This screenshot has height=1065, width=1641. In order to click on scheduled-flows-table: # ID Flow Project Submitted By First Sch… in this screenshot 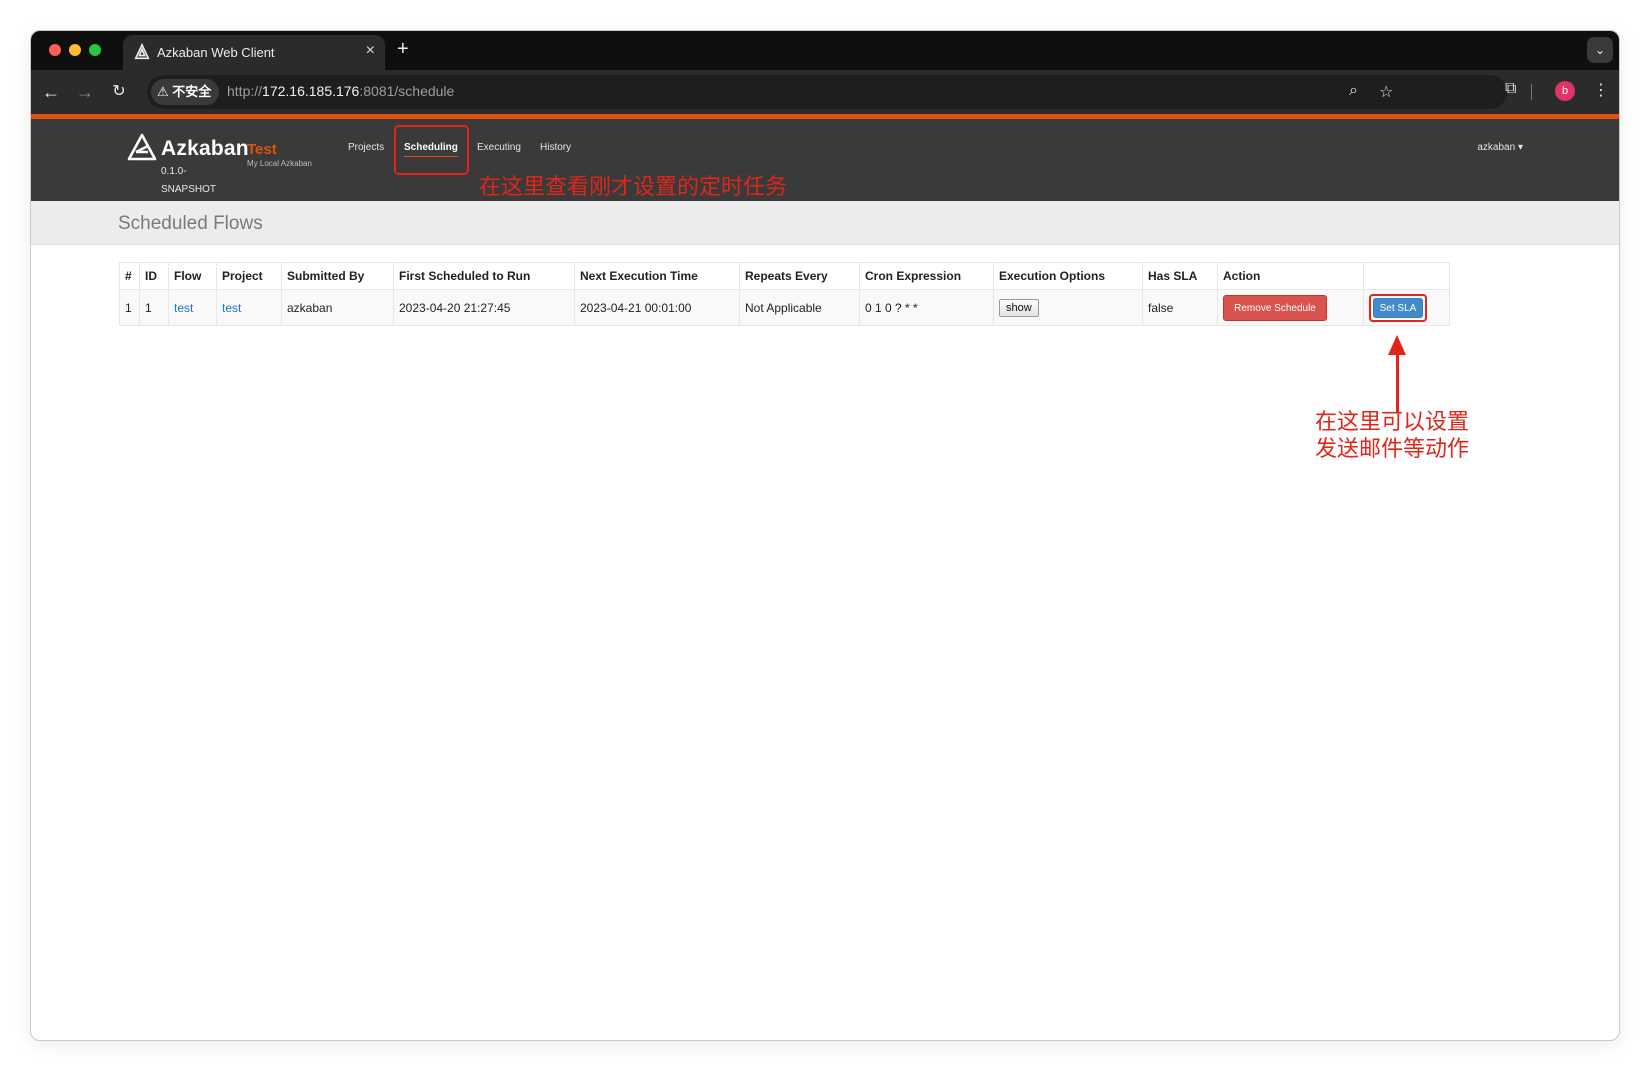, I will do `click(784, 294)`.